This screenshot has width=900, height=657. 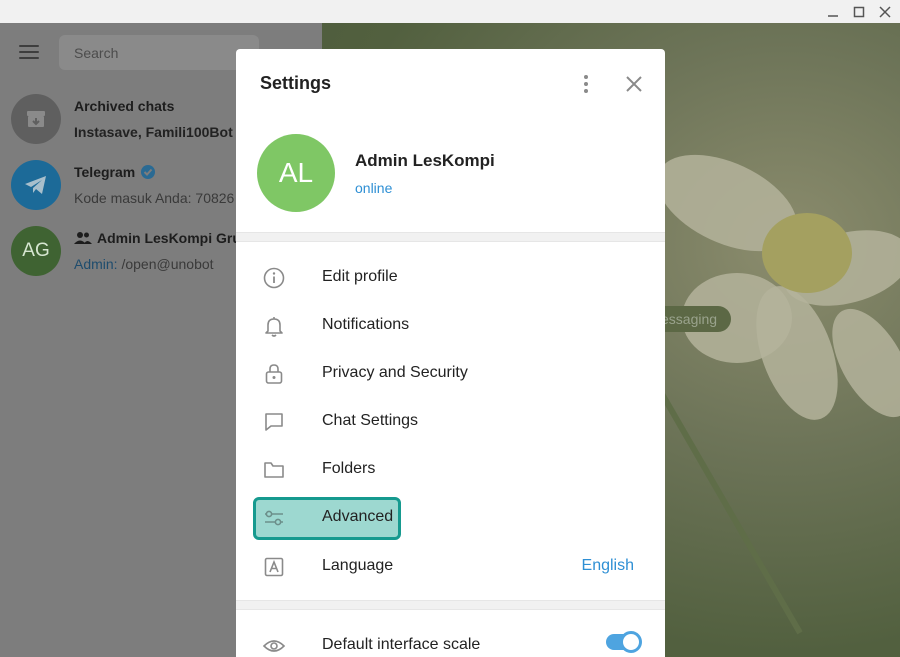 I want to click on menu-label: Edit profile, so click(x=360, y=276).